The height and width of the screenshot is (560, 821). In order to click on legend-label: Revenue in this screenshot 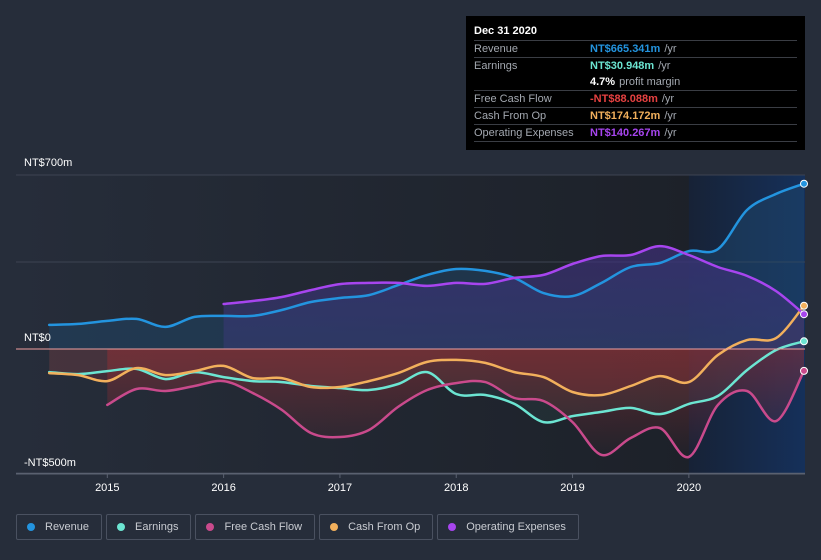, I will do `click(67, 527)`.